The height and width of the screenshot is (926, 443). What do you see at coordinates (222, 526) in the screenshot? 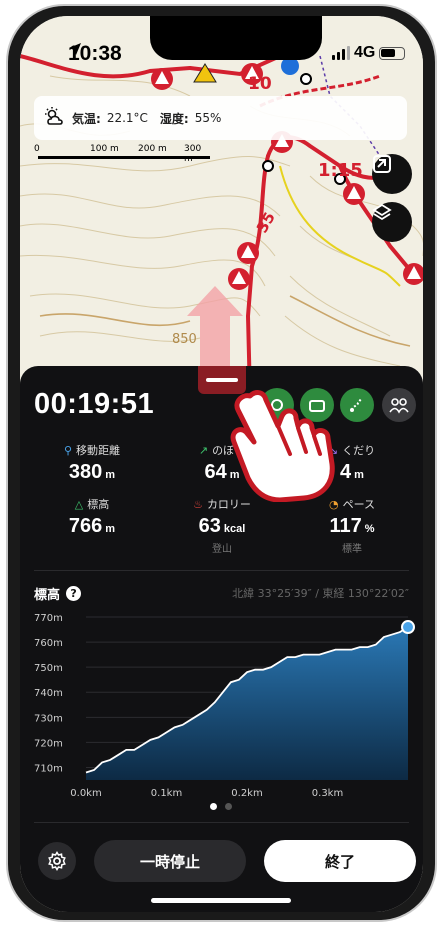
I see `stat-calories: ♨ カロリー 63 kcal 登山` at bounding box center [222, 526].